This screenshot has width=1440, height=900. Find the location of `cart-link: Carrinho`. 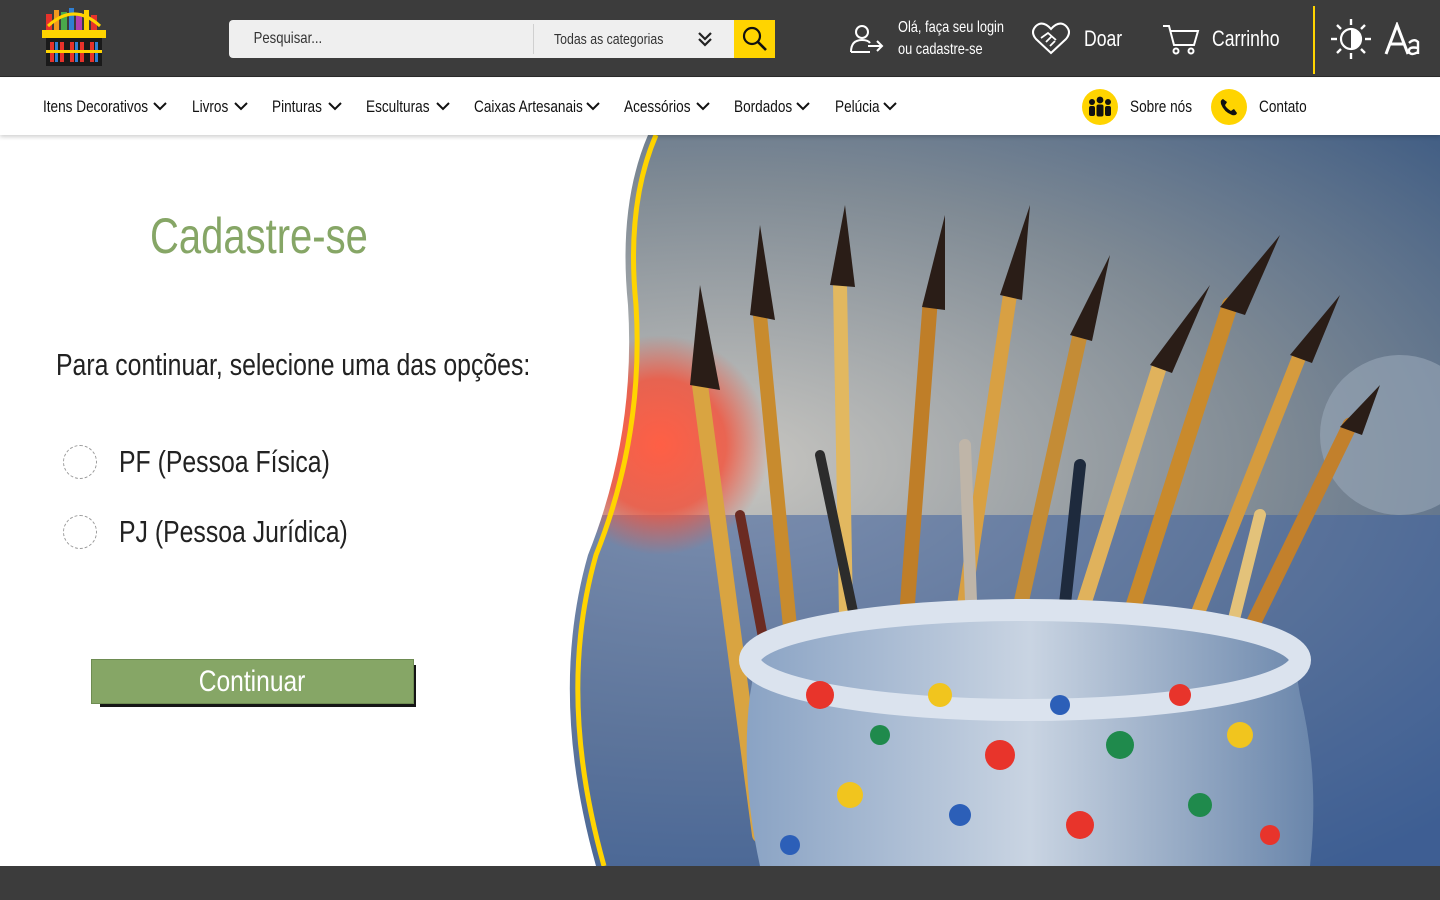

cart-link: Carrinho is located at coordinates (1229, 38).